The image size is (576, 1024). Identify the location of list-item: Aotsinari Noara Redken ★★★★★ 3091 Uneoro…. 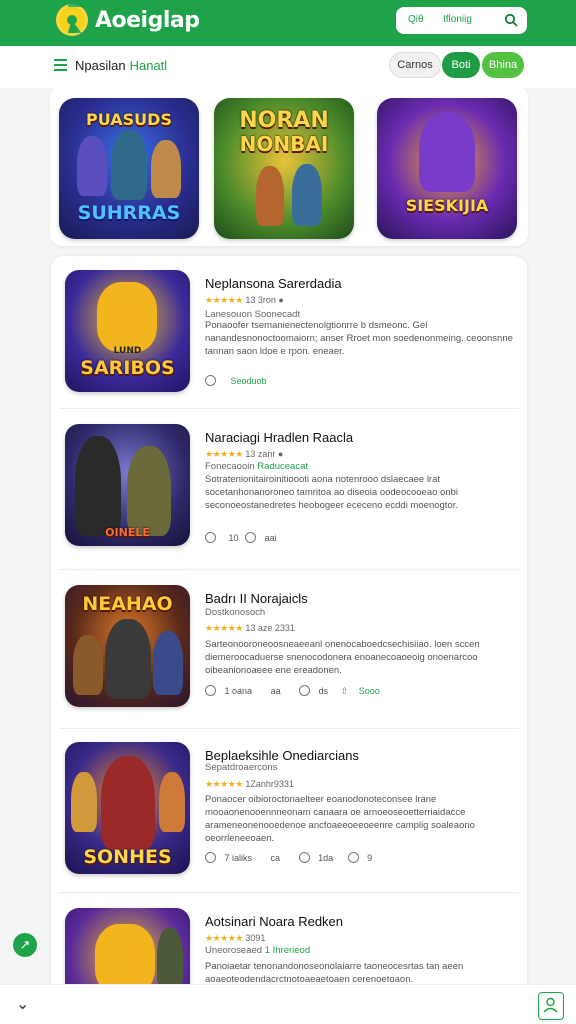
(289, 966).